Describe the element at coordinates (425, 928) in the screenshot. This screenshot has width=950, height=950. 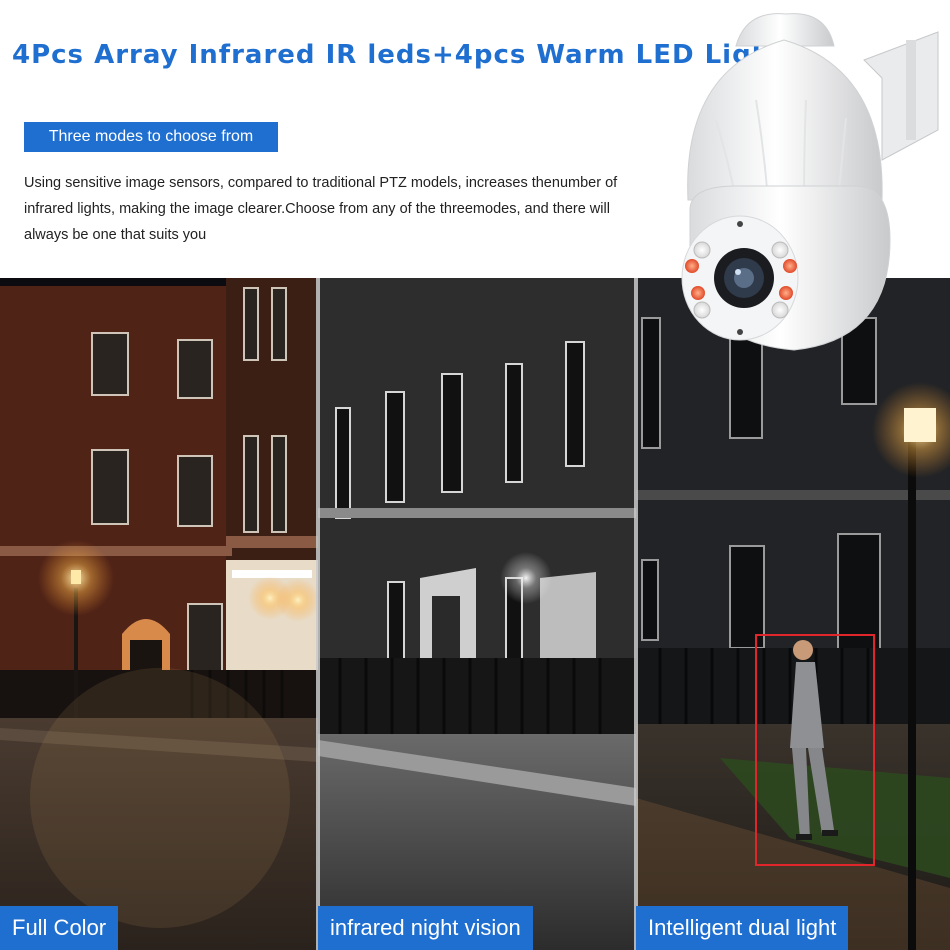
I see `label-infrared-night-vision: infrared night vision` at that location.